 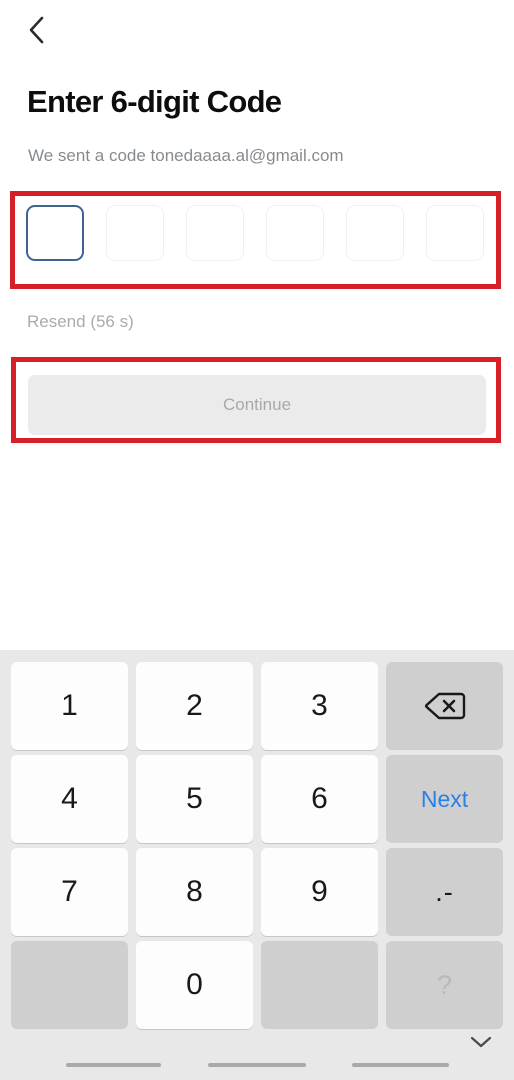 What do you see at coordinates (319, 892) in the screenshot?
I see `key-9: 9` at bounding box center [319, 892].